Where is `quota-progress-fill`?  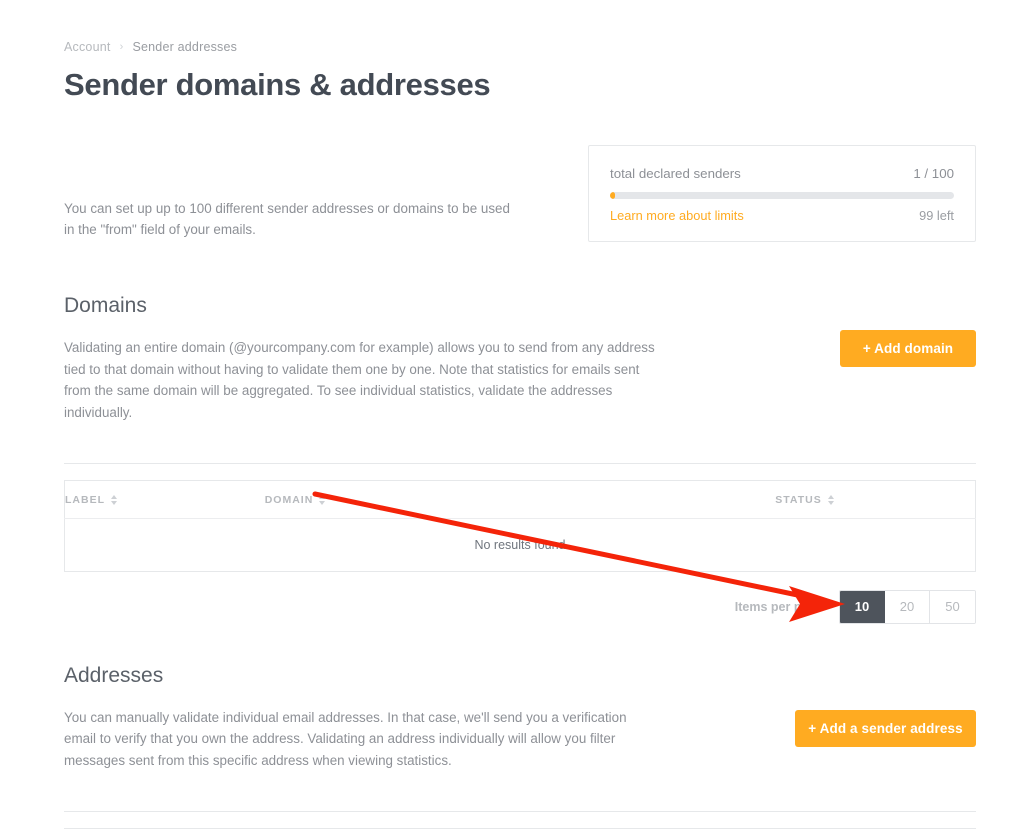
quota-progress-fill is located at coordinates (612, 195).